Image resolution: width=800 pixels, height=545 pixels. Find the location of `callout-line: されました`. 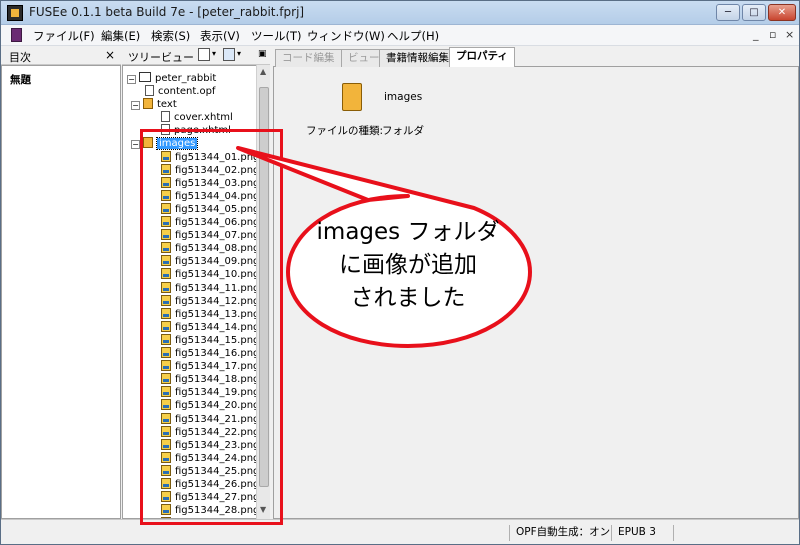

callout-line: されました is located at coordinates (408, 298).